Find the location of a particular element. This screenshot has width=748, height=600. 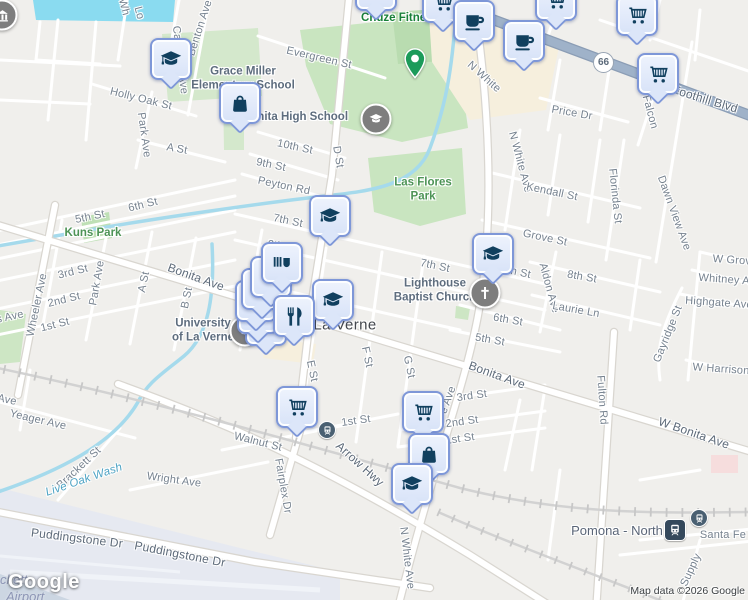

street-label-santa-fe-st: Santa Fe St is located at coordinates (723, 535).